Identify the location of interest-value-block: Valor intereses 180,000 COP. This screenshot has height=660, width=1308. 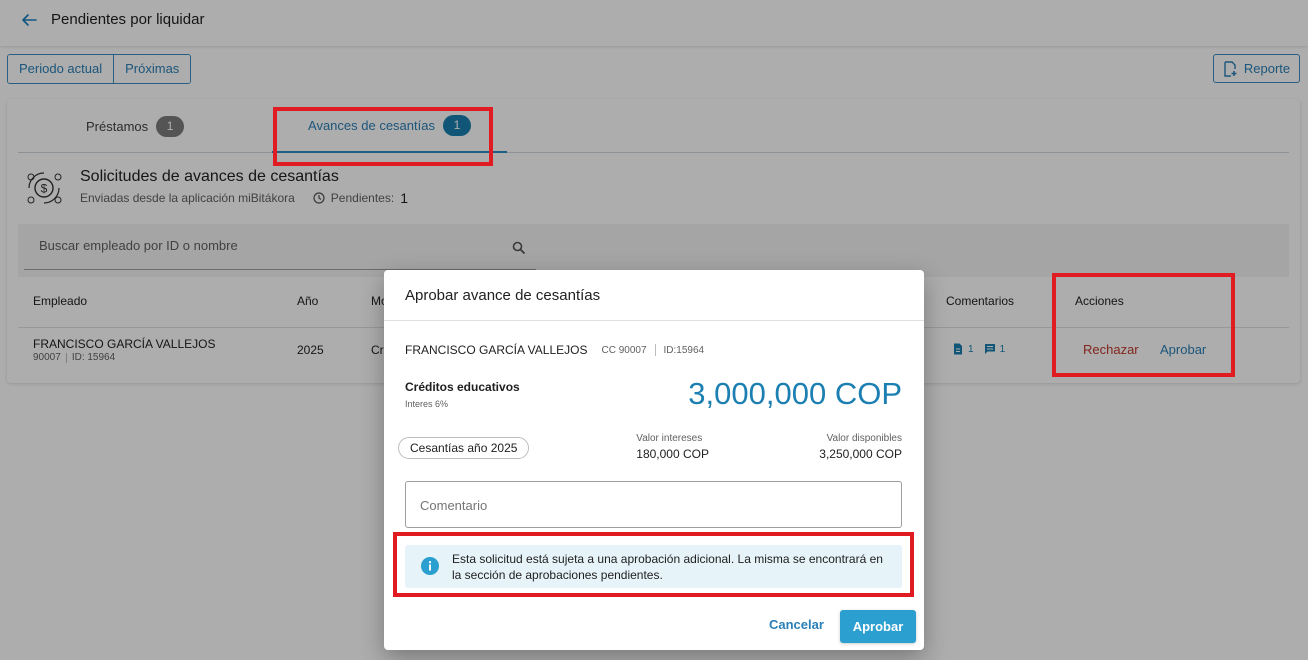
(672, 447).